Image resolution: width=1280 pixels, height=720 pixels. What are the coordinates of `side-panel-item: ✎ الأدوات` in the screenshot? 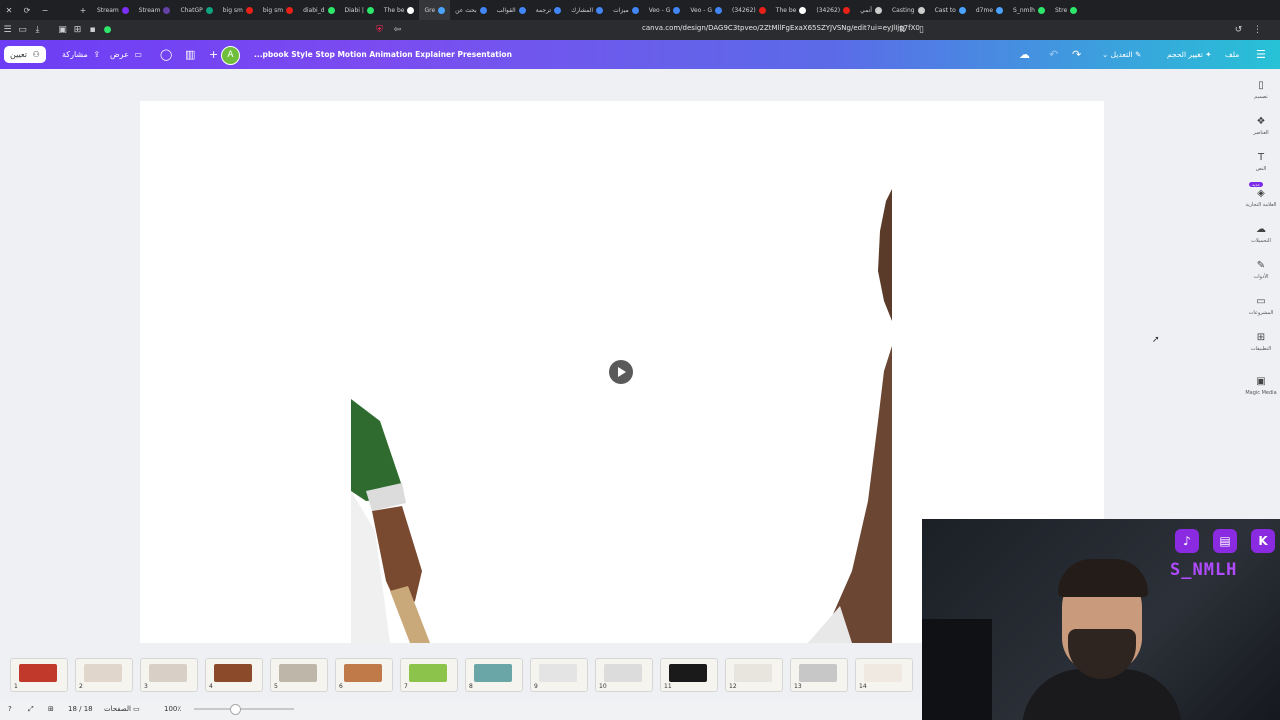 It's located at (1260, 270).